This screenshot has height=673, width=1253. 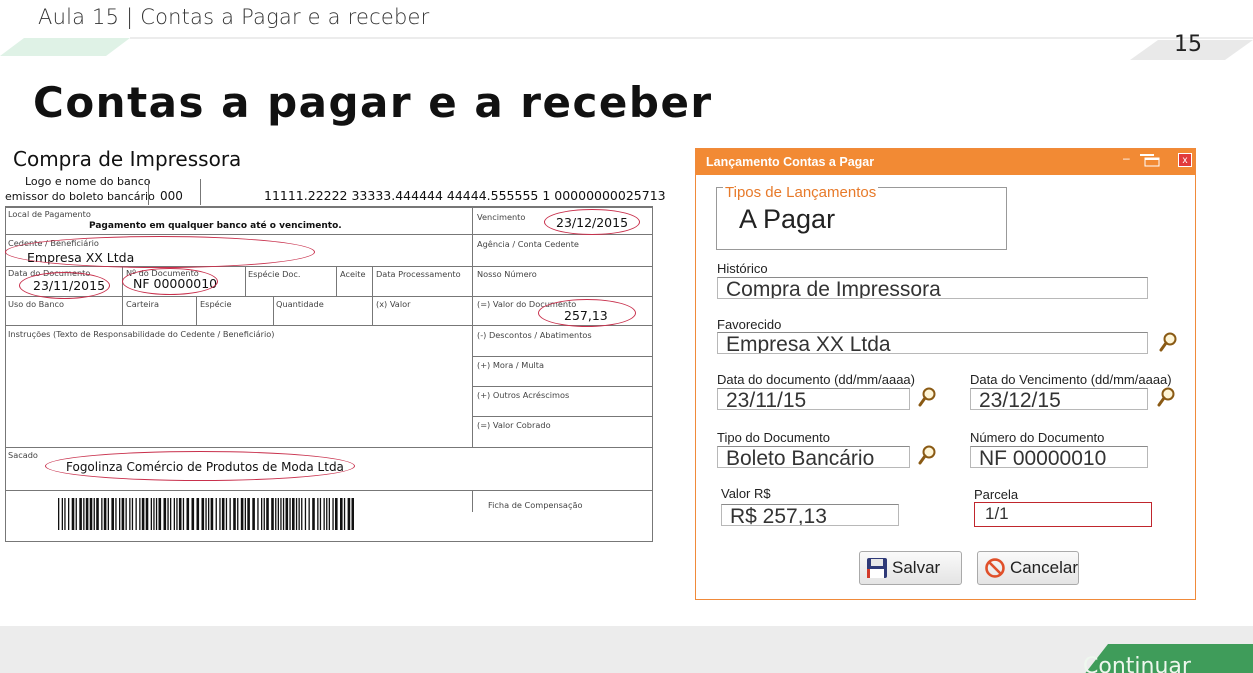 What do you see at coordinates (523, 395) in the screenshot?
I see `outros-label: (+) Outros Acréscimos` at bounding box center [523, 395].